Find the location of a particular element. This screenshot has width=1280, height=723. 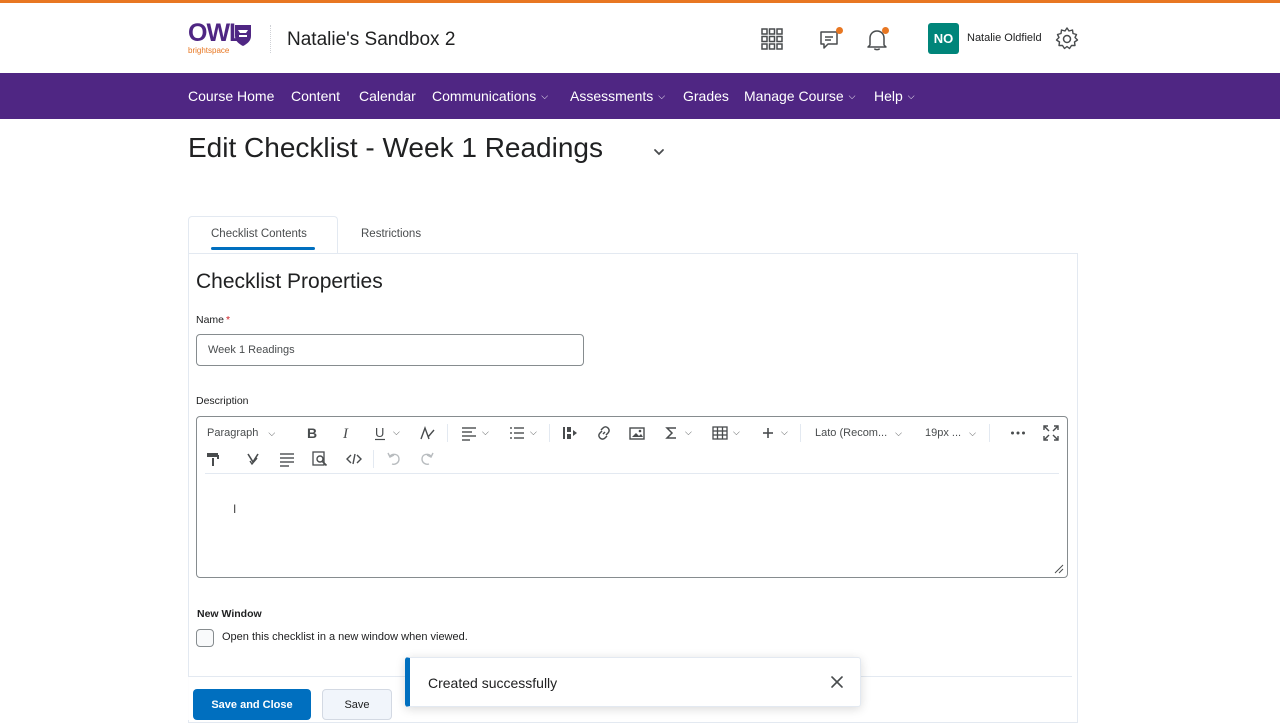

svg-text: U is located at coordinates (379, 432).